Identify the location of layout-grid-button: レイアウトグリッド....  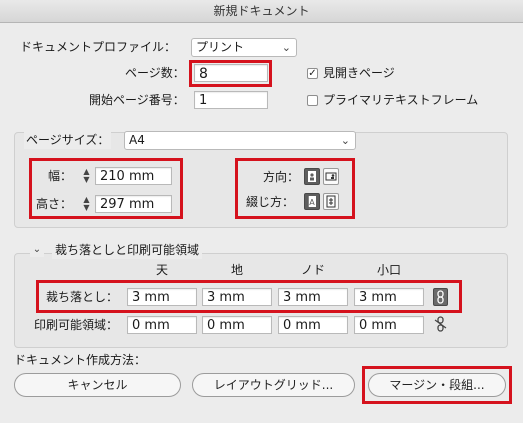
(273, 385).